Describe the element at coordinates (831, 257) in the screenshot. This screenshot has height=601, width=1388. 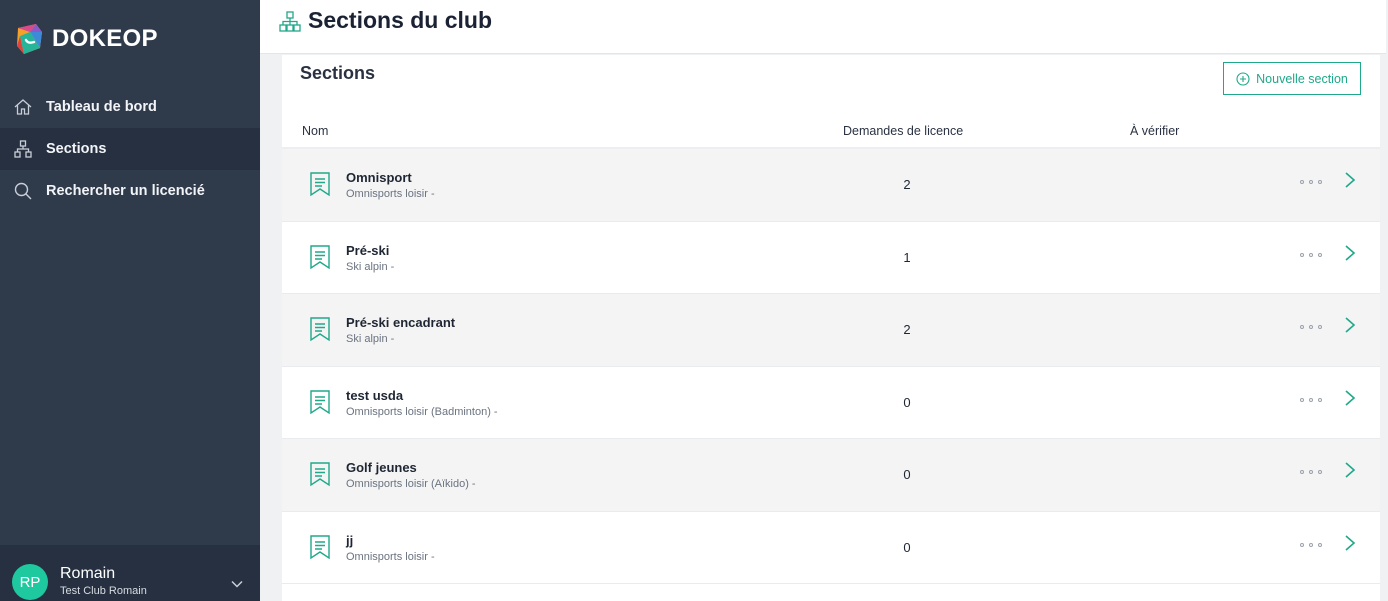
I see `table-row: Pré-ski Ski alpin - 1` at that location.